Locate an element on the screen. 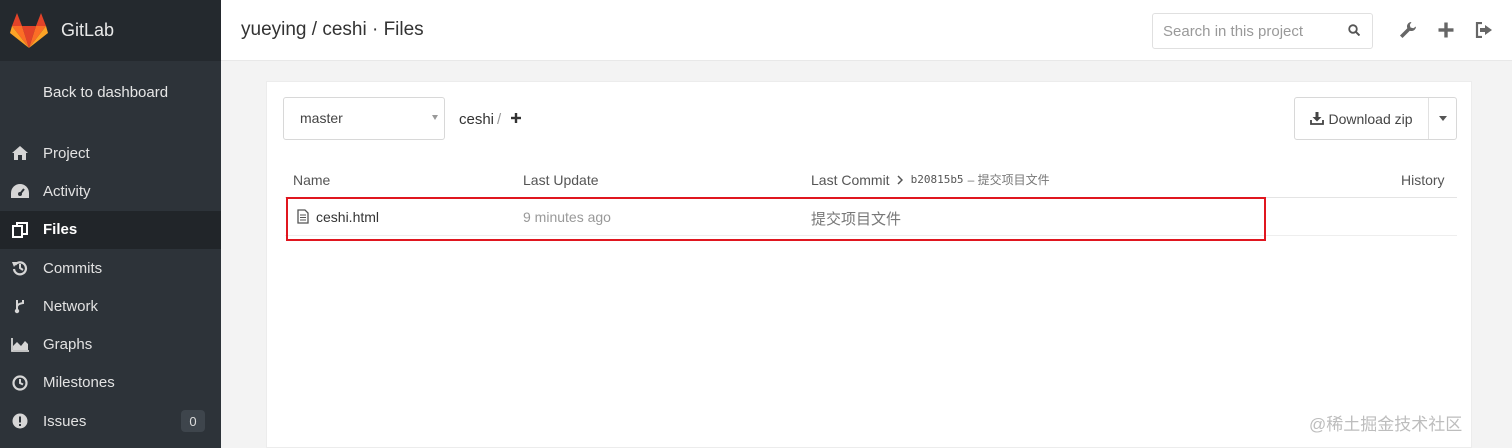  last-commit-hash-link: b20815b5 is located at coordinates (937, 179).